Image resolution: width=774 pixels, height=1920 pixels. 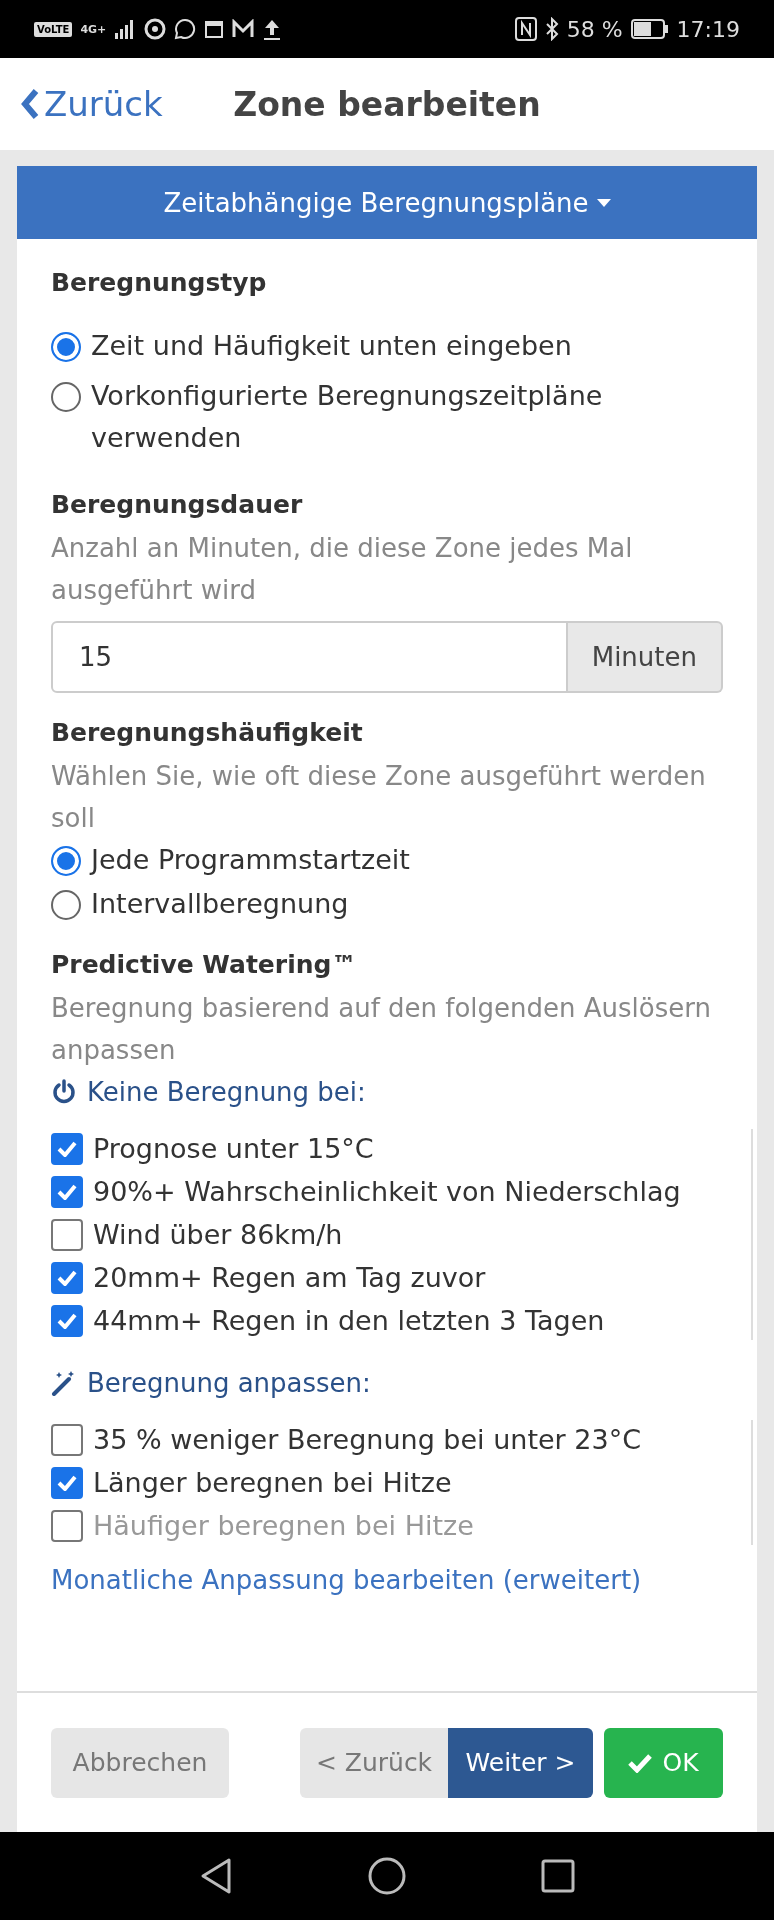 What do you see at coordinates (250, 860) in the screenshot?
I see `option-label: Jede Programmstartzeit` at bounding box center [250, 860].